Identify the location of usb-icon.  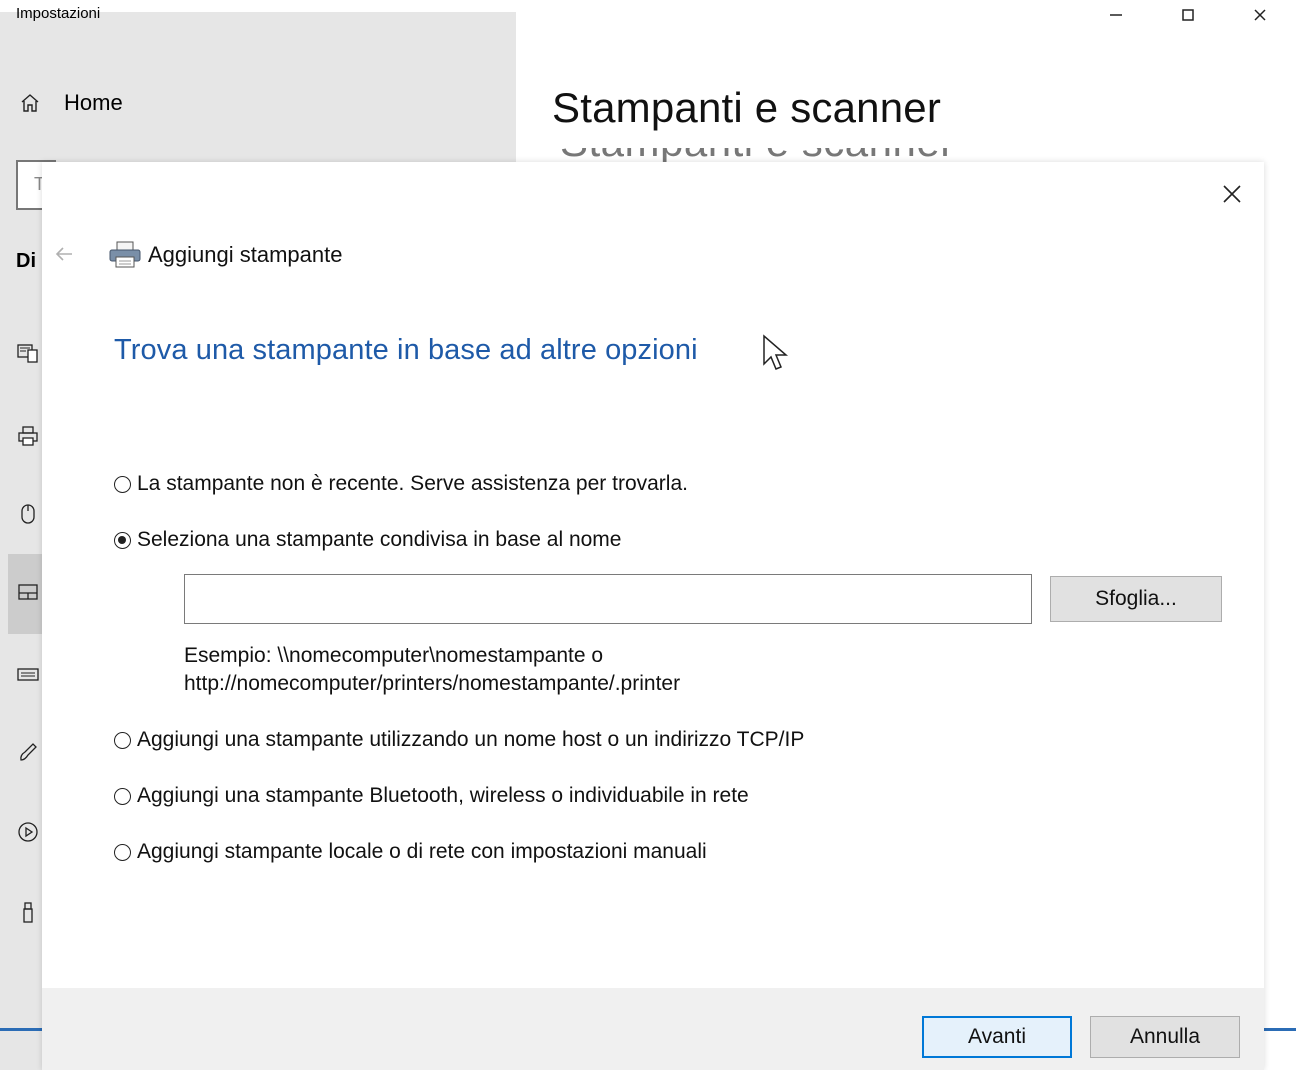
(28, 912).